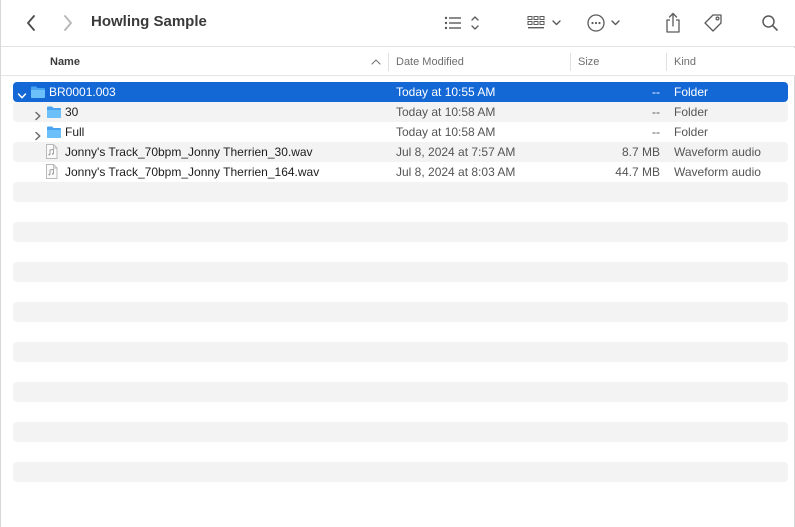  Describe the element at coordinates (376, 62) in the screenshot. I see `sort-ascending-icon` at that location.